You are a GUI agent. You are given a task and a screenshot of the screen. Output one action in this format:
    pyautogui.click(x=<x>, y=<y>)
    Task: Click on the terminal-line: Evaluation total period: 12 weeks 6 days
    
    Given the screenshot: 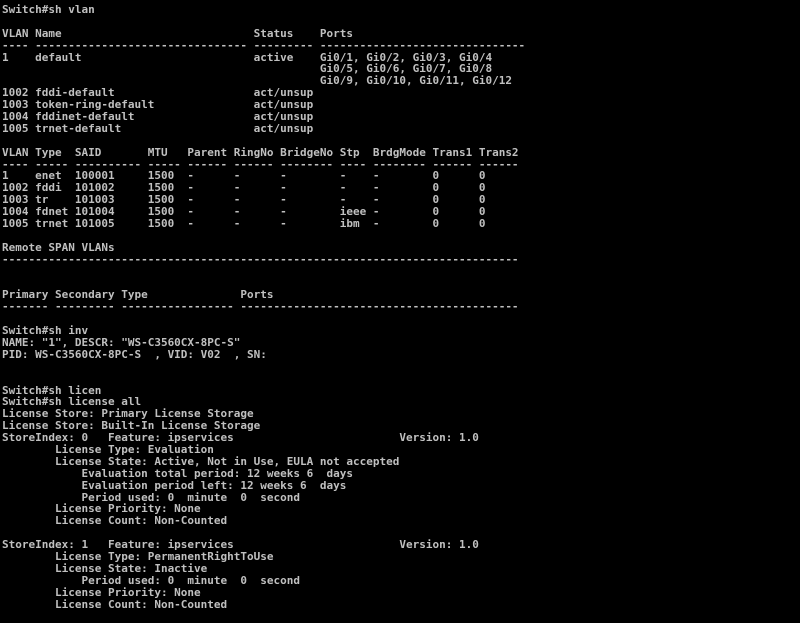 What is the action you would take?
    pyautogui.click(x=177, y=473)
    